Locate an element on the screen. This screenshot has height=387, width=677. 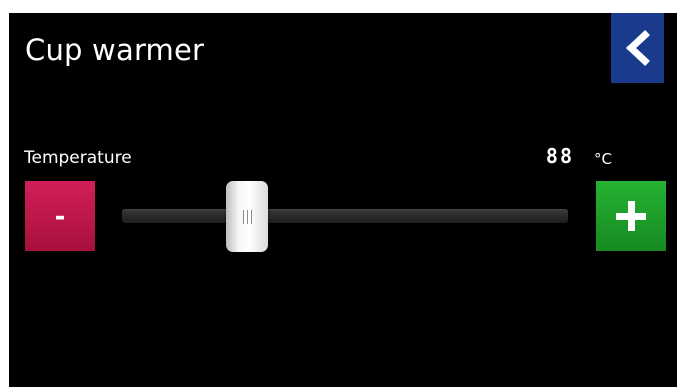
temperature-label: Temperature is located at coordinates (78, 158).